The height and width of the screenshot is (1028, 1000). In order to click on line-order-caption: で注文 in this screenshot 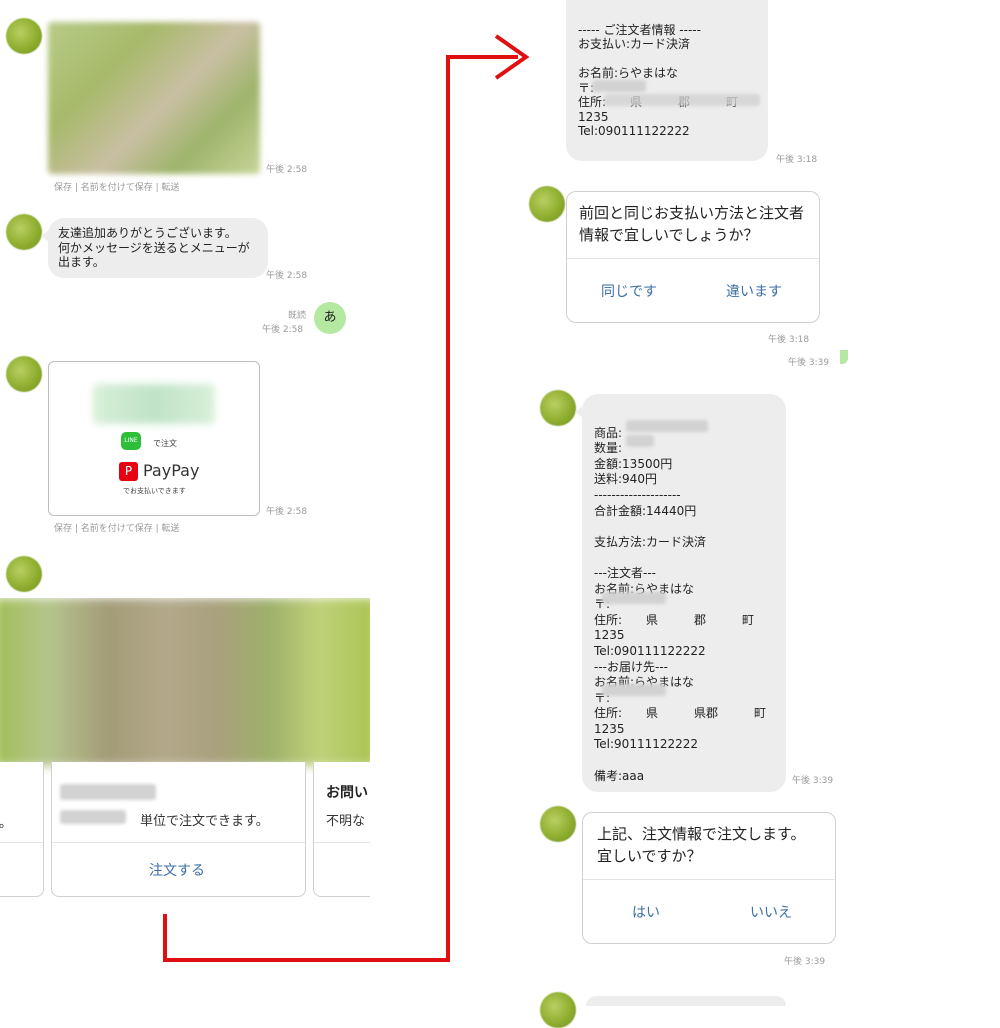, I will do `click(165, 443)`.